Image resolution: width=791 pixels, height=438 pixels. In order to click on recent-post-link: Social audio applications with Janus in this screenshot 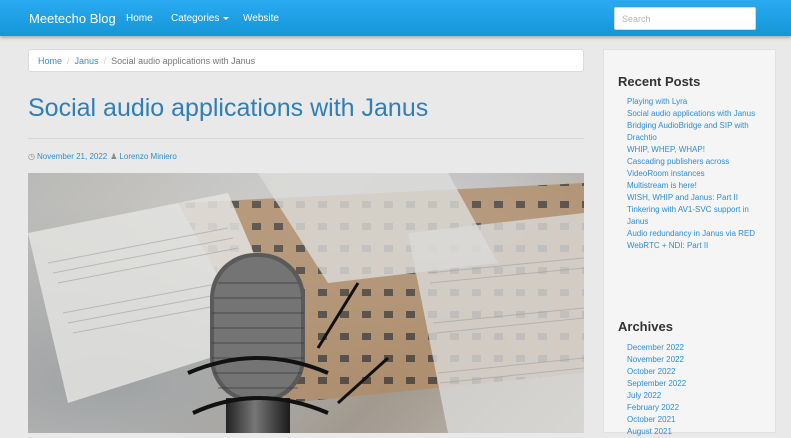, I will do `click(691, 113)`.